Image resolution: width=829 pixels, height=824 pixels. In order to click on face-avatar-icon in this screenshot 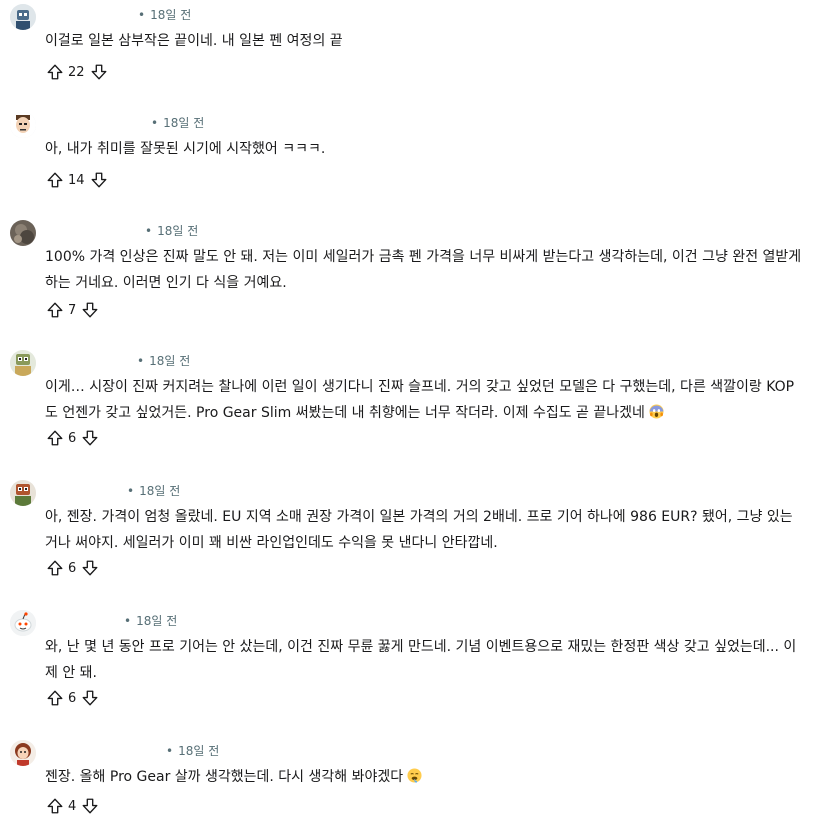, I will do `click(23, 125)`.